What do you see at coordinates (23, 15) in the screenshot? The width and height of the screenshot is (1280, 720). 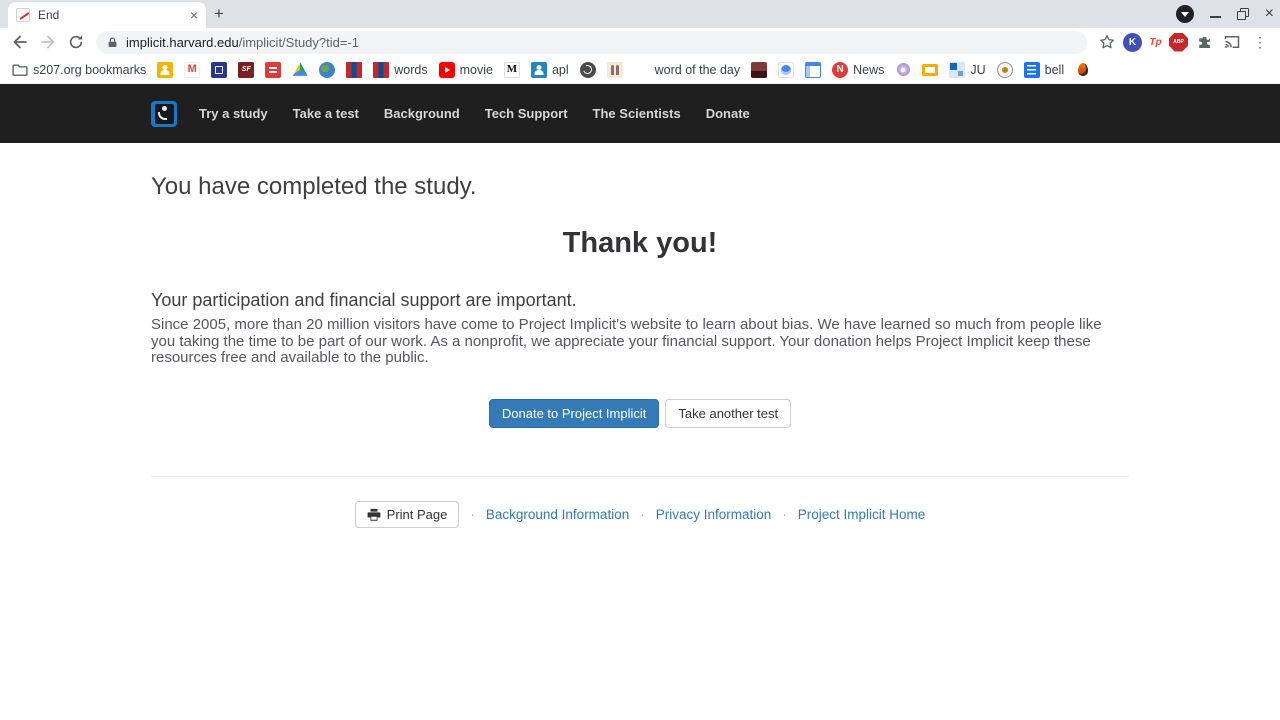 I see `tab-favicon-icon` at bounding box center [23, 15].